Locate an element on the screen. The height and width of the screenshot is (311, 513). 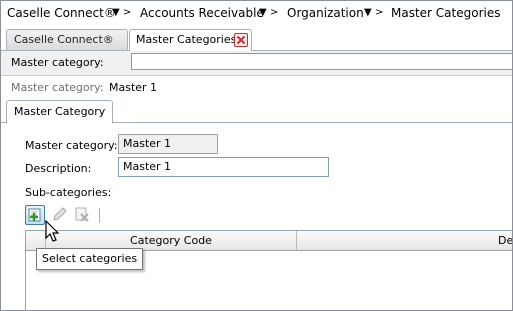
tooltip: Select categories is located at coordinates (90, 259).